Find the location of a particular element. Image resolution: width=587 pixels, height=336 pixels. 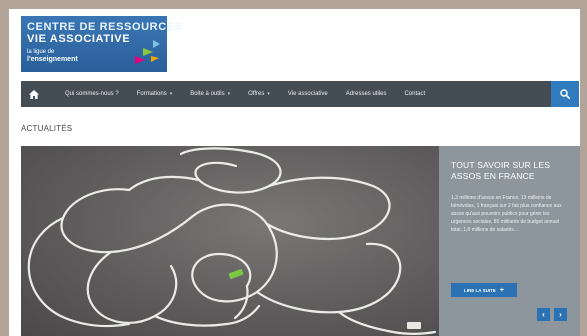

slide-title: TOUT SAVOIR SUR LES ASSOS EN FRANCE is located at coordinates (510, 171).